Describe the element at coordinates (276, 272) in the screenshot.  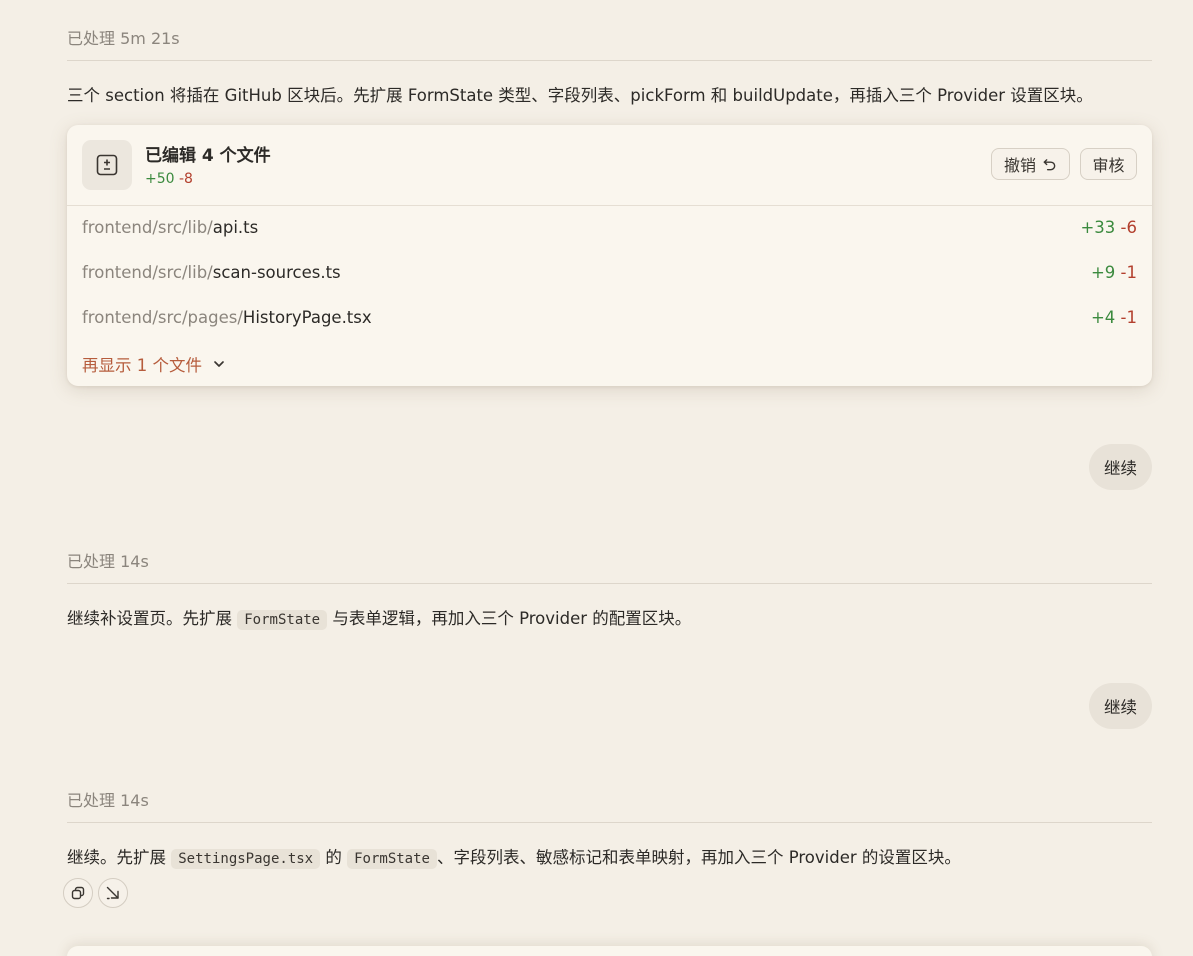
I see `file-name: scan-sources.ts` at that location.